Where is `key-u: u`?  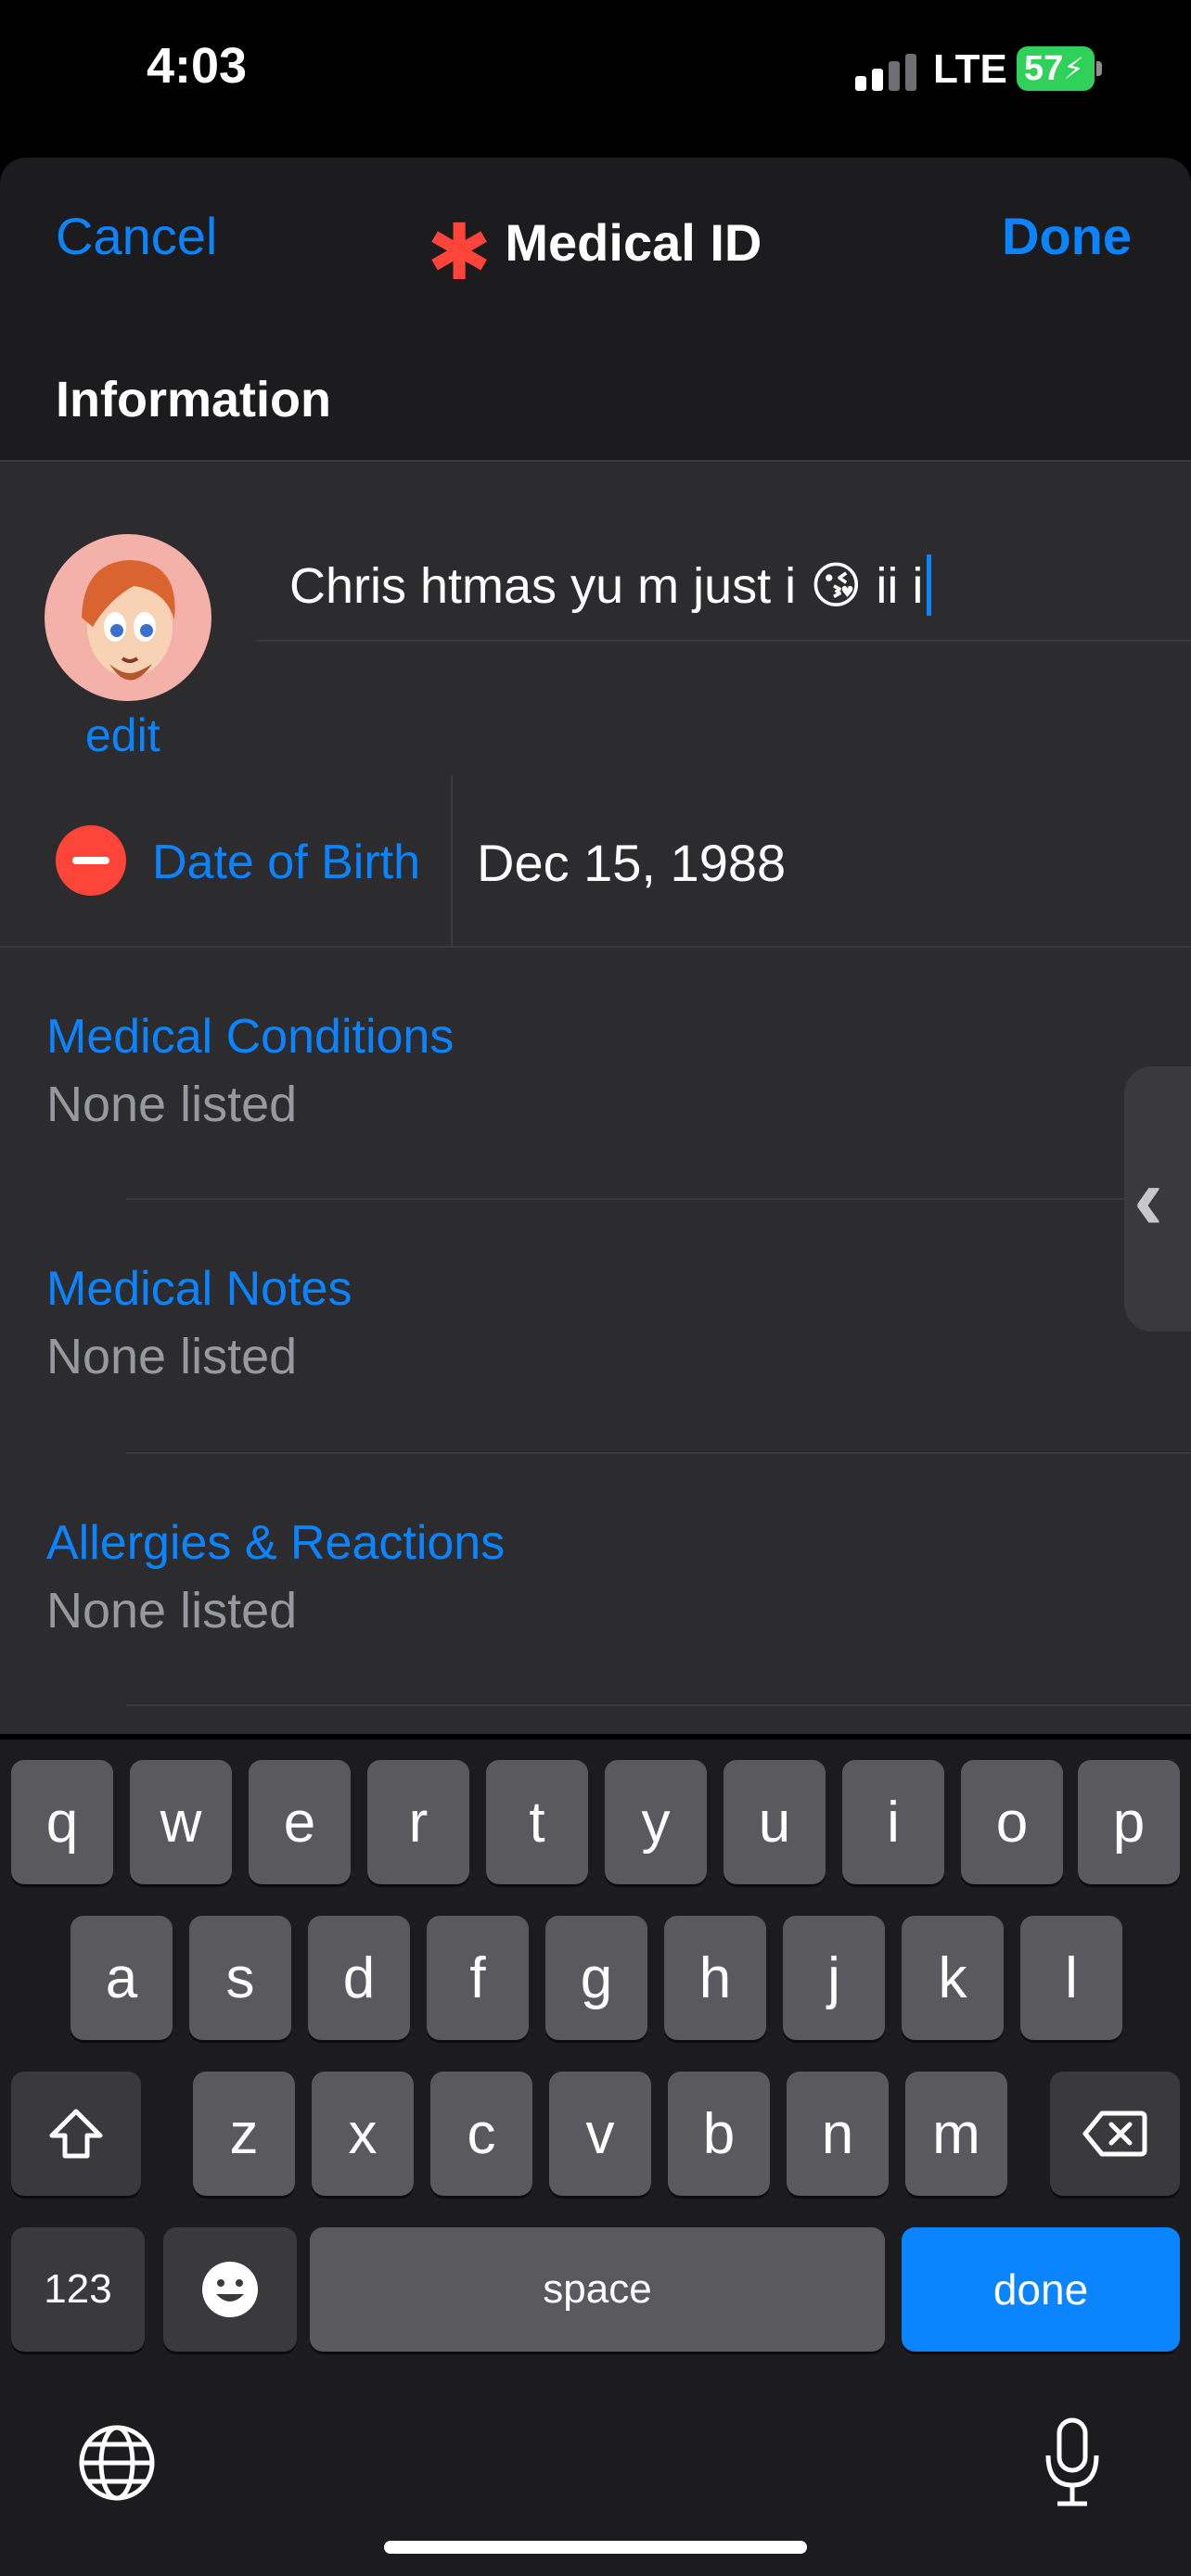
key-u: u is located at coordinates (775, 1822).